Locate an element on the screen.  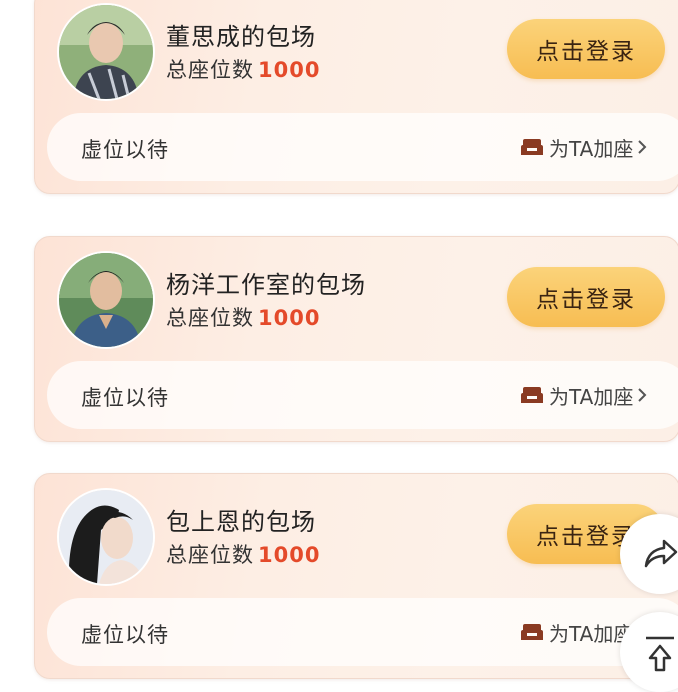
back-to-top-icon is located at coordinates (660, 654).